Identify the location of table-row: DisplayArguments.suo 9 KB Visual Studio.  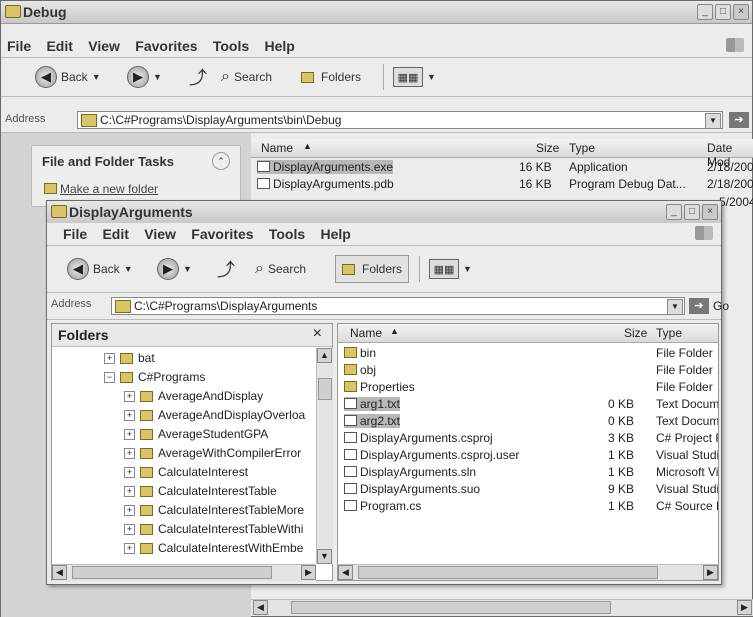
(528, 489).